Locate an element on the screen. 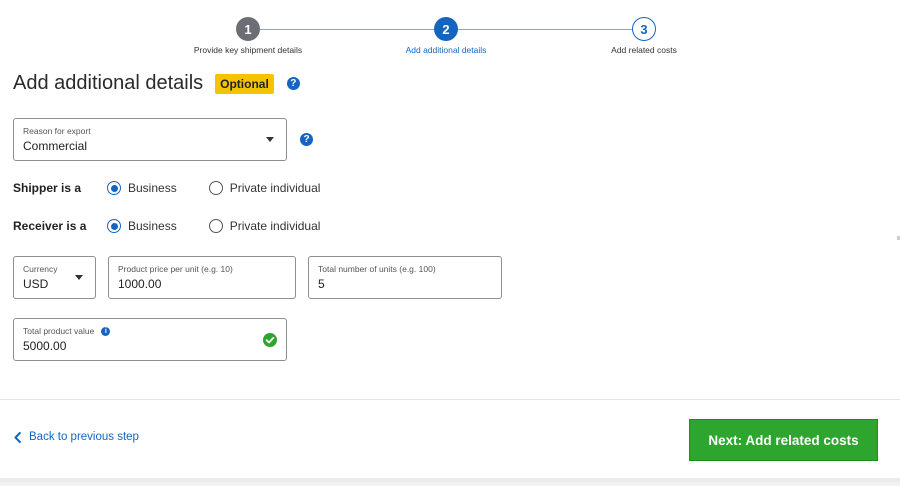 The image size is (900, 486). total-product-value-label: Total product value i is located at coordinates (67, 331).